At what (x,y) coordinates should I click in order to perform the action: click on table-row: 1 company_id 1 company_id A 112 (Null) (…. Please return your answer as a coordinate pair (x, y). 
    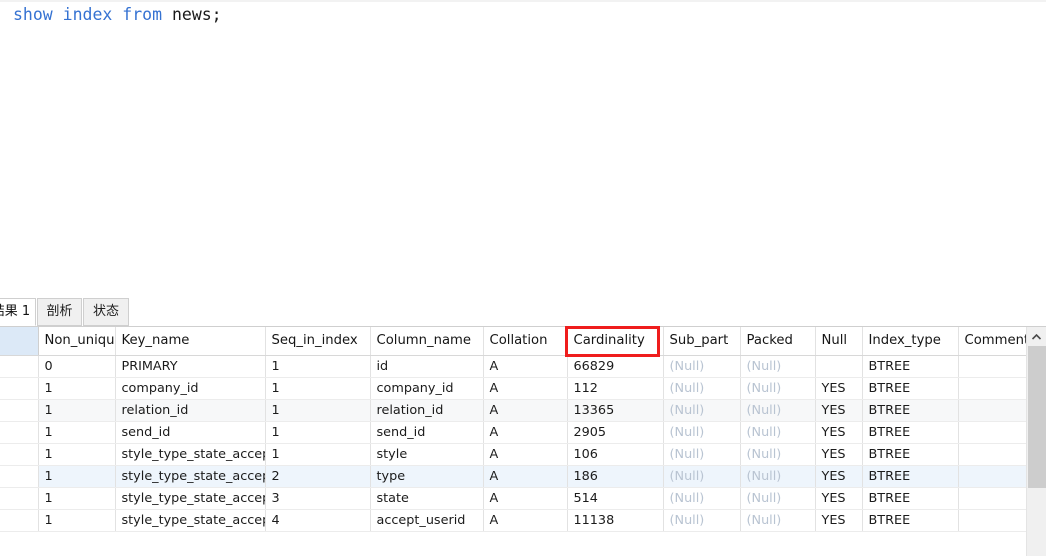
    Looking at the image, I should click on (513, 388).